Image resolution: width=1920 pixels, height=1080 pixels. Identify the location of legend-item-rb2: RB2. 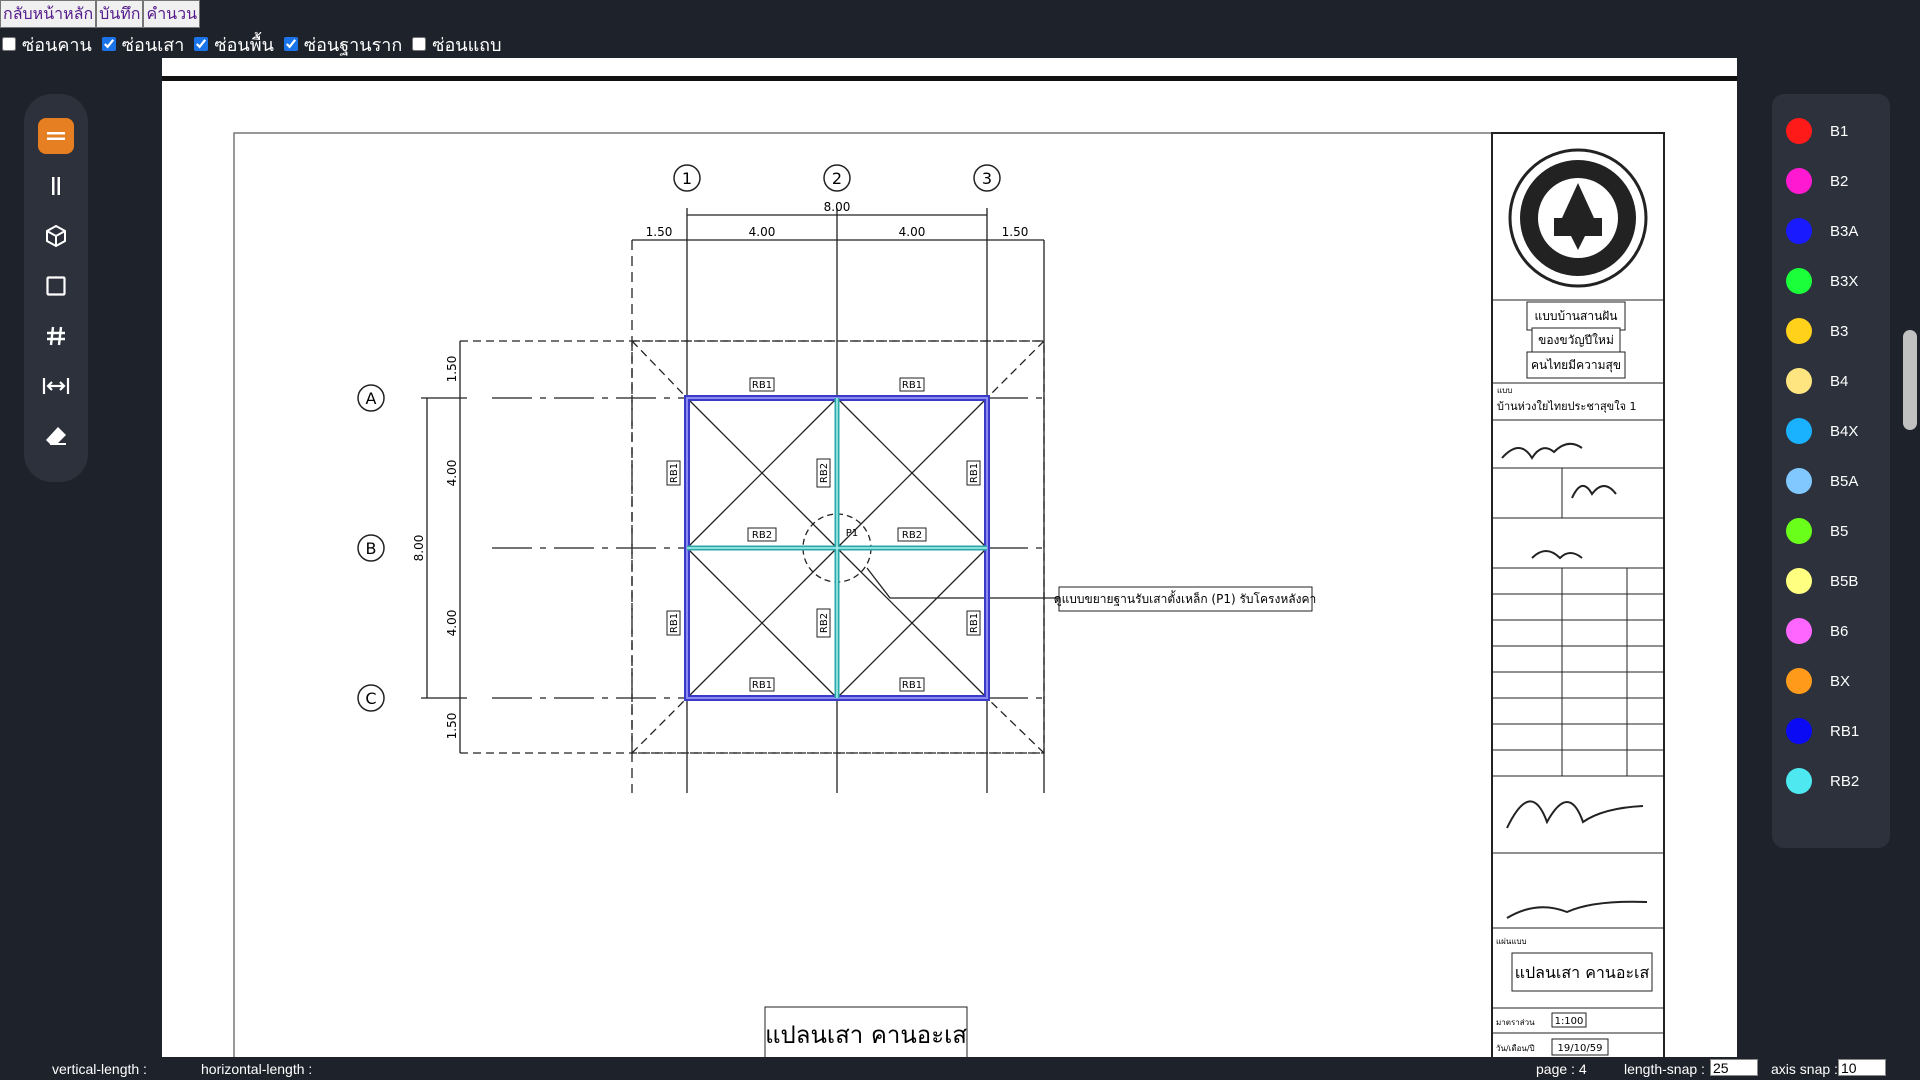
(1822, 781).